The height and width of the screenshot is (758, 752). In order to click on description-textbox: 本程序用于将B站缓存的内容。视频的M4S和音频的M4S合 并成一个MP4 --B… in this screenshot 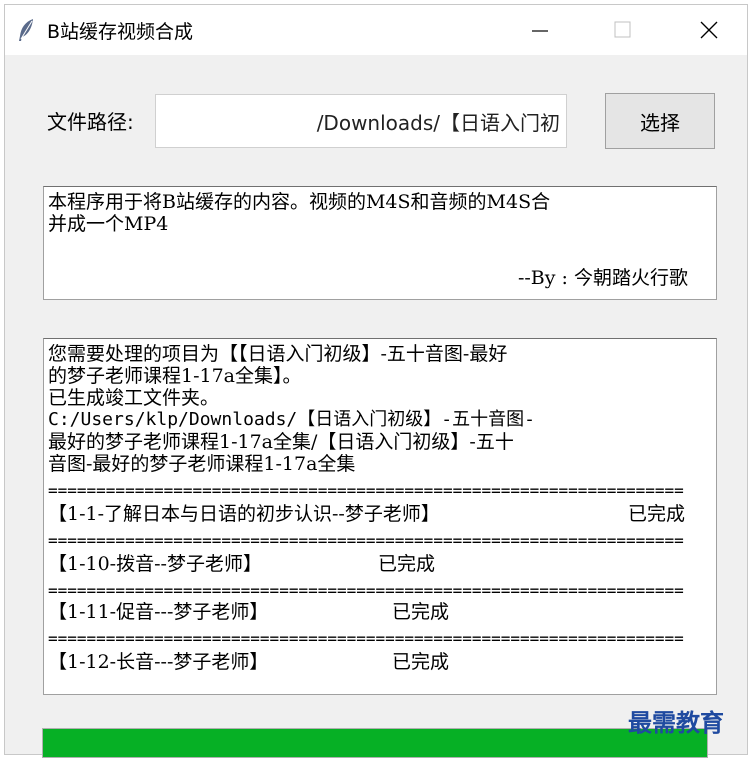, I will do `click(380, 243)`.